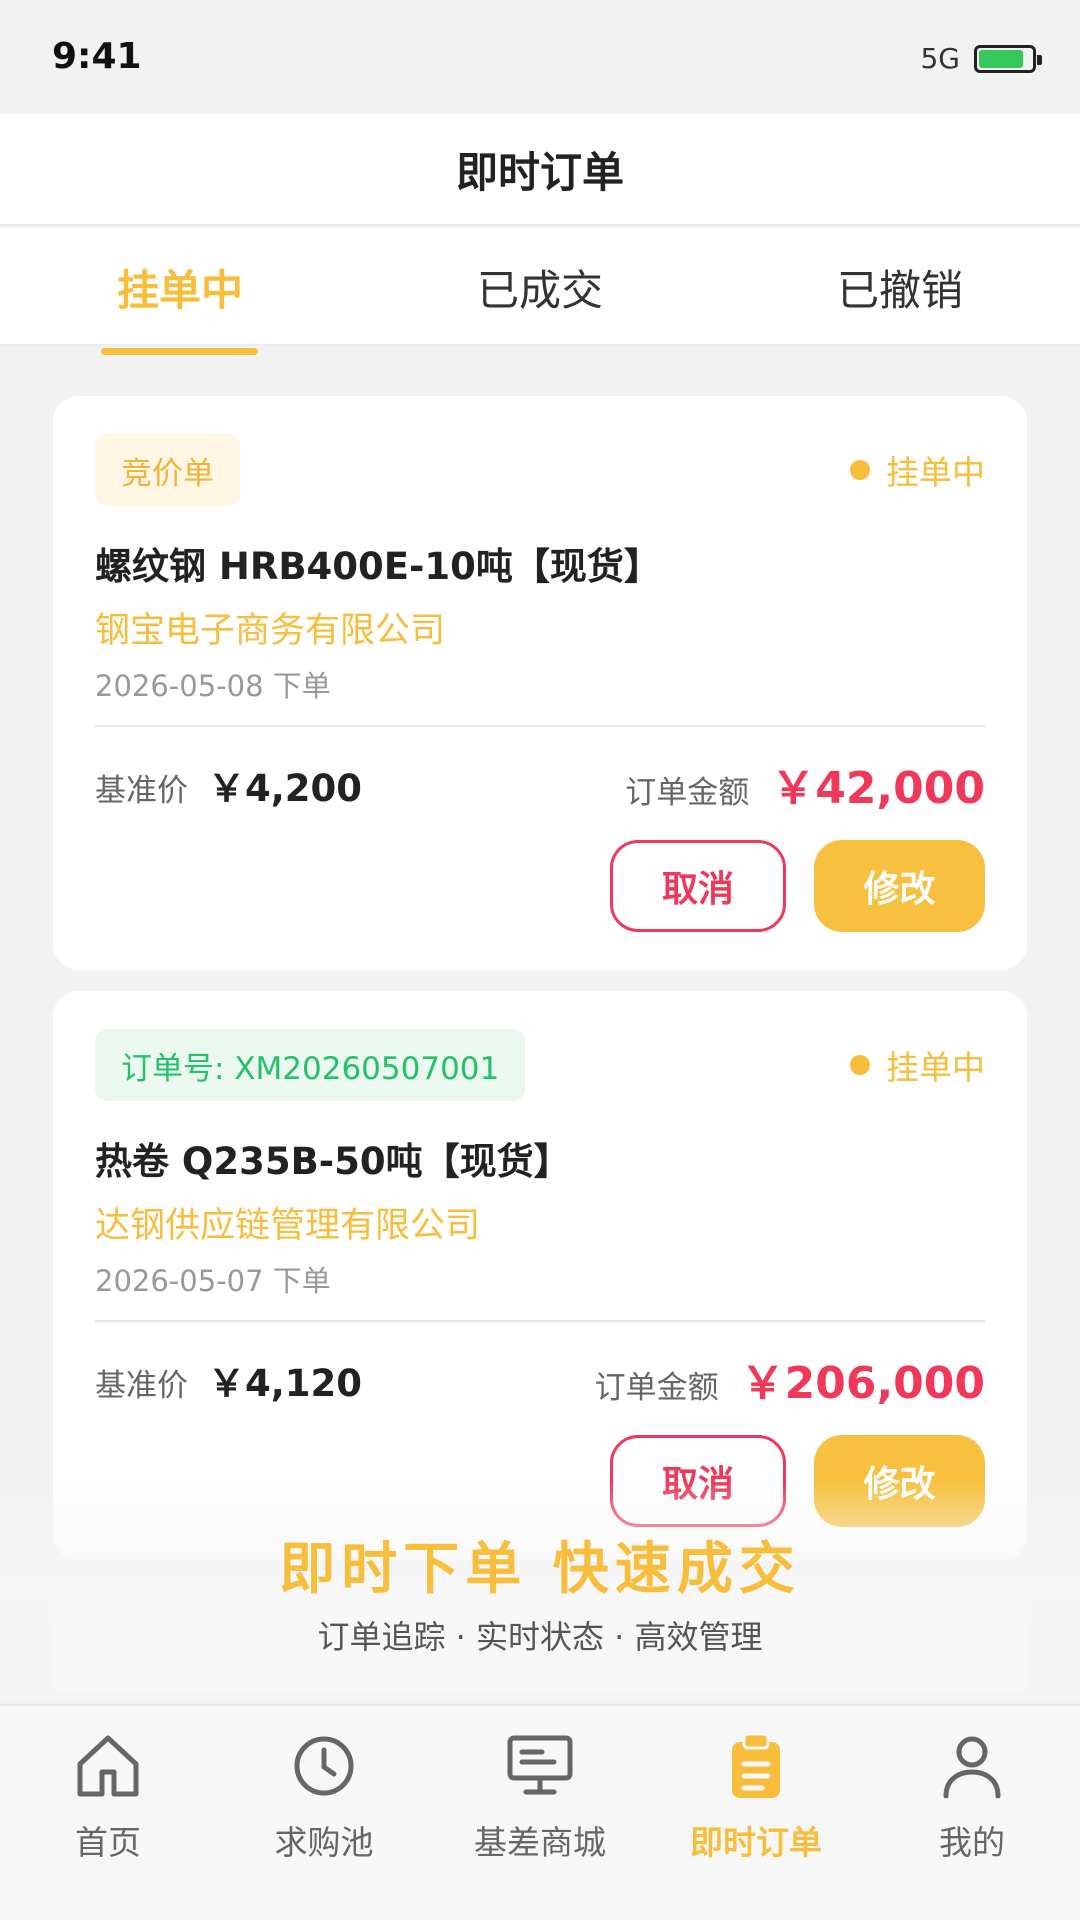 This screenshot has height=1920, width=1080. I want to click on home-icon, so click(108, 1766).